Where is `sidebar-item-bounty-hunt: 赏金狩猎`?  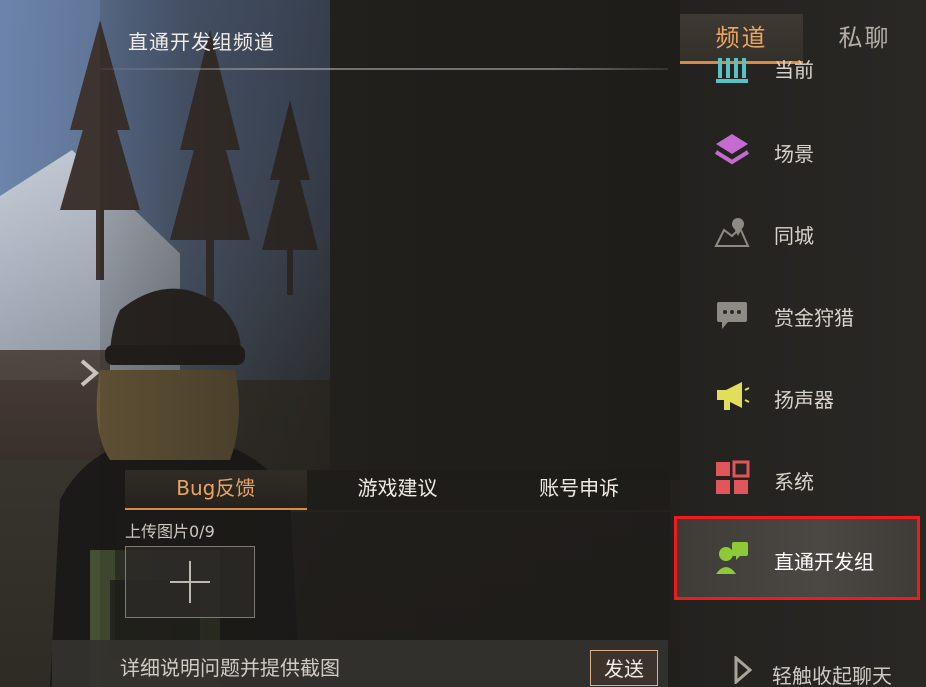 sidebar-item-bounty-hunt: 赏金狩猎 is located at coordinates (803, 314).